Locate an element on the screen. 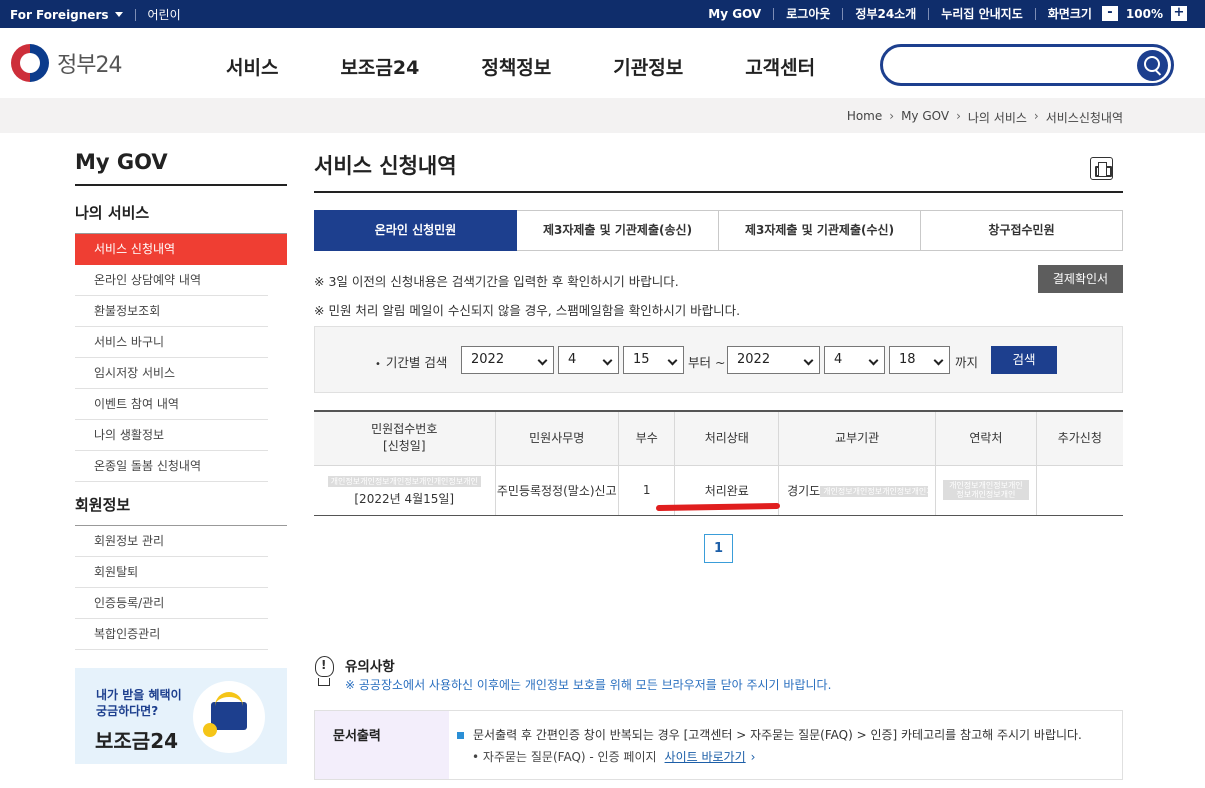  sidebar-item-withdraw: 회원탈퇴 is located at coordinates (171, 572).